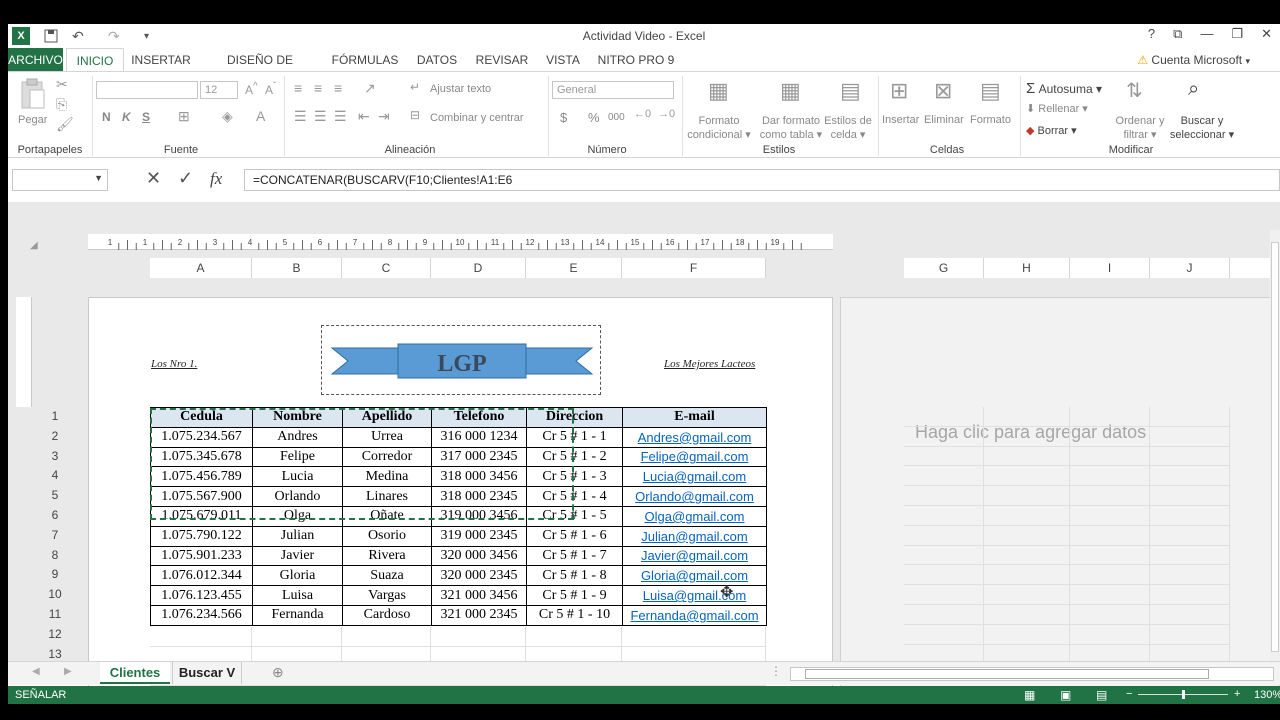 Image resolution: width=1280 pixels, height=720 pixels. I want to click on table-cell: Cr 5 # 1 - 8, so click(574, 576).